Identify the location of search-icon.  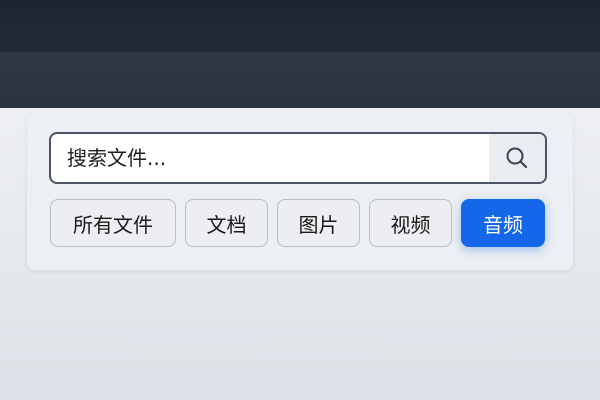
(517, 158).